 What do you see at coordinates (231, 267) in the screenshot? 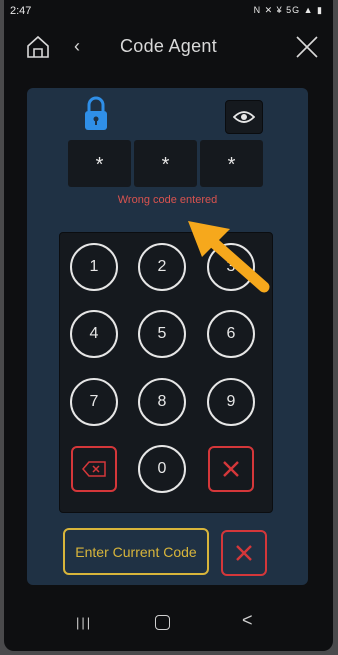
I see `key-3: 3` at bounding box center [231, 267].